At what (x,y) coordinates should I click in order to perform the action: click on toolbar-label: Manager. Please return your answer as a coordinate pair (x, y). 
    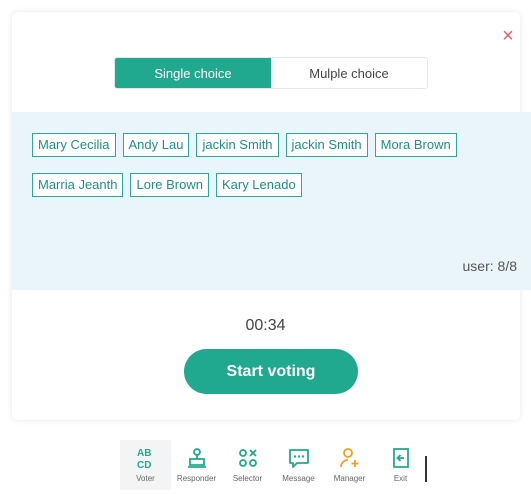
    Looking at the image, I should click on (349, 478).